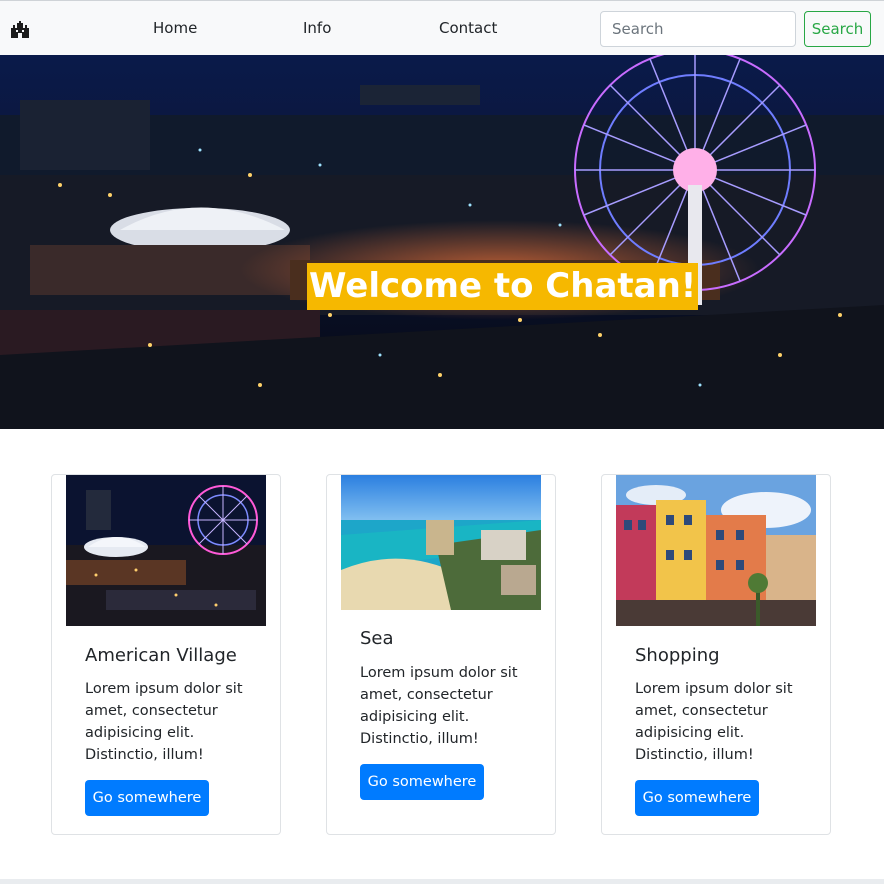 This screenshot has height=884, width=884. What do you see at coordinates (317, 28) in the screenshot?
I see `nav-link-info: Info` at bounding box center [317, 28].